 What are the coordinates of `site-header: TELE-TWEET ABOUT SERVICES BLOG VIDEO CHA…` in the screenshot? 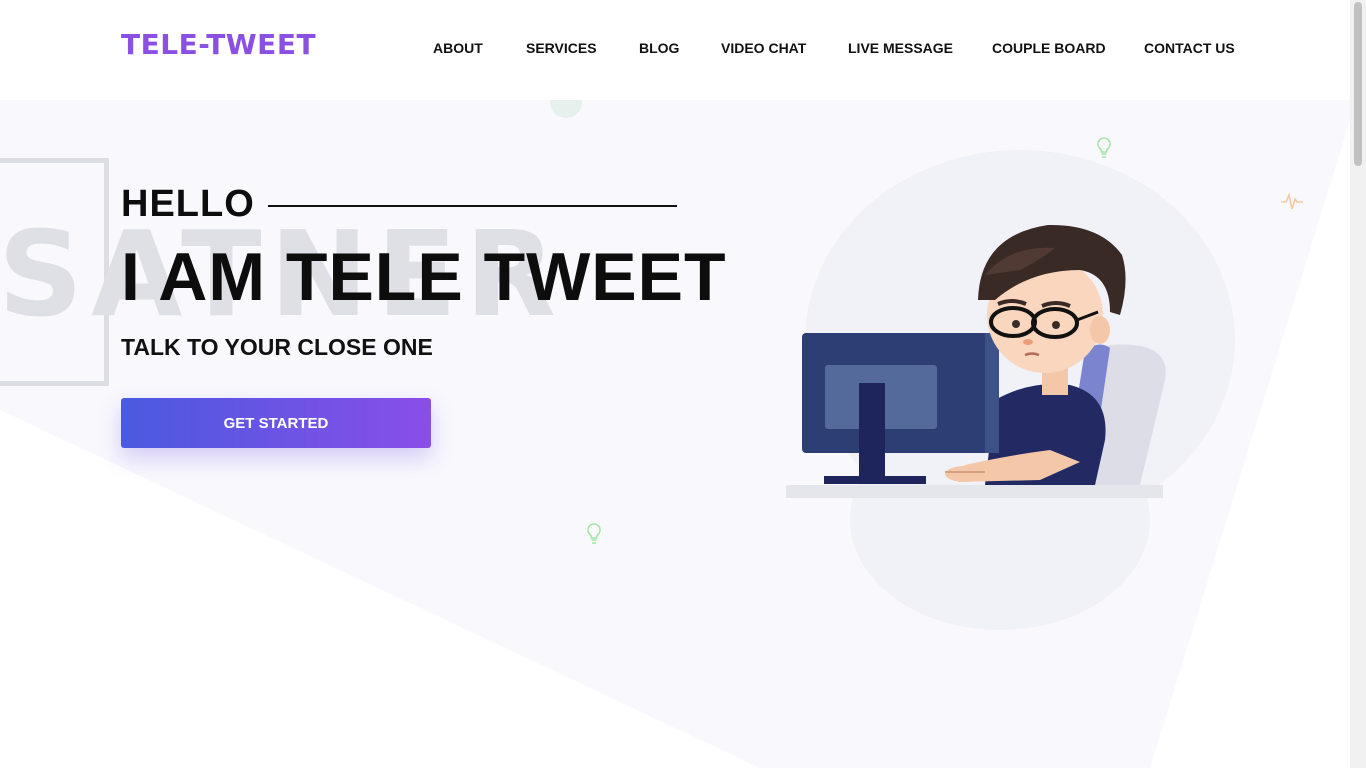 It's located at (675, 50).